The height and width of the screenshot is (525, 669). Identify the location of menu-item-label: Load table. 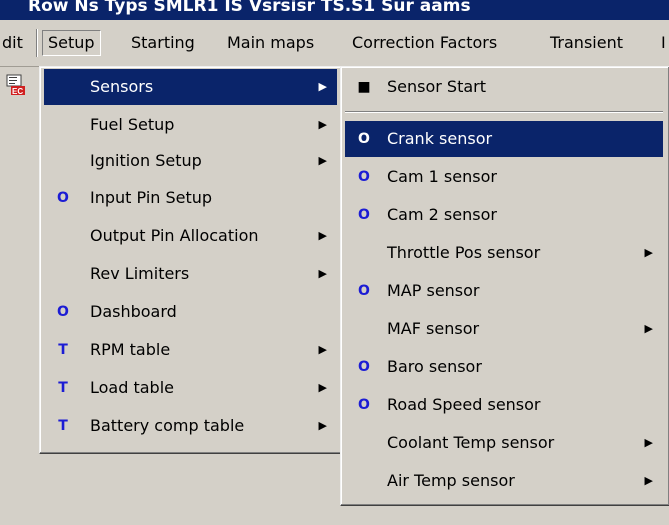
(132, 387).